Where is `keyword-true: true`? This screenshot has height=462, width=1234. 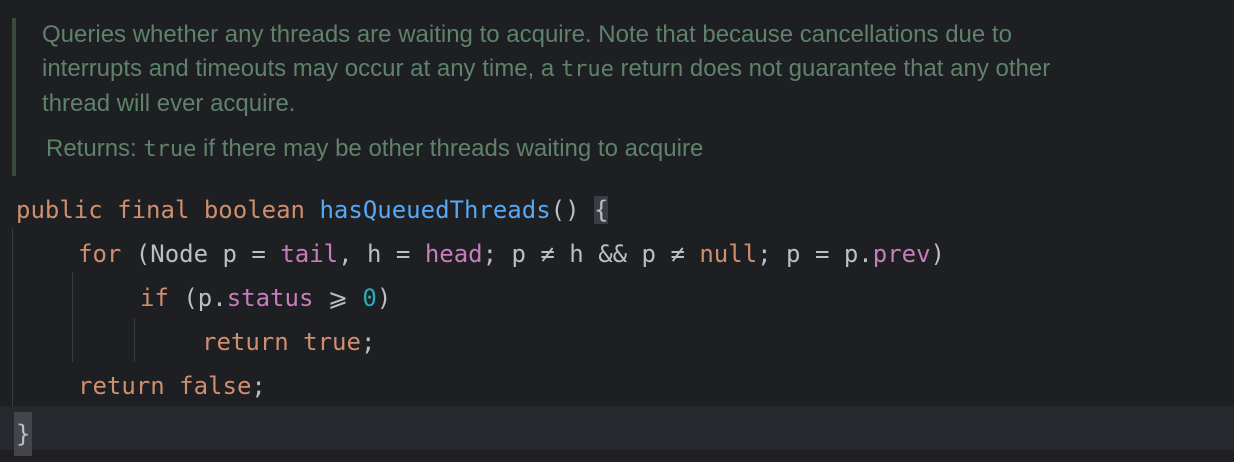
keyword-true: true is located at coordinates (332, 342).